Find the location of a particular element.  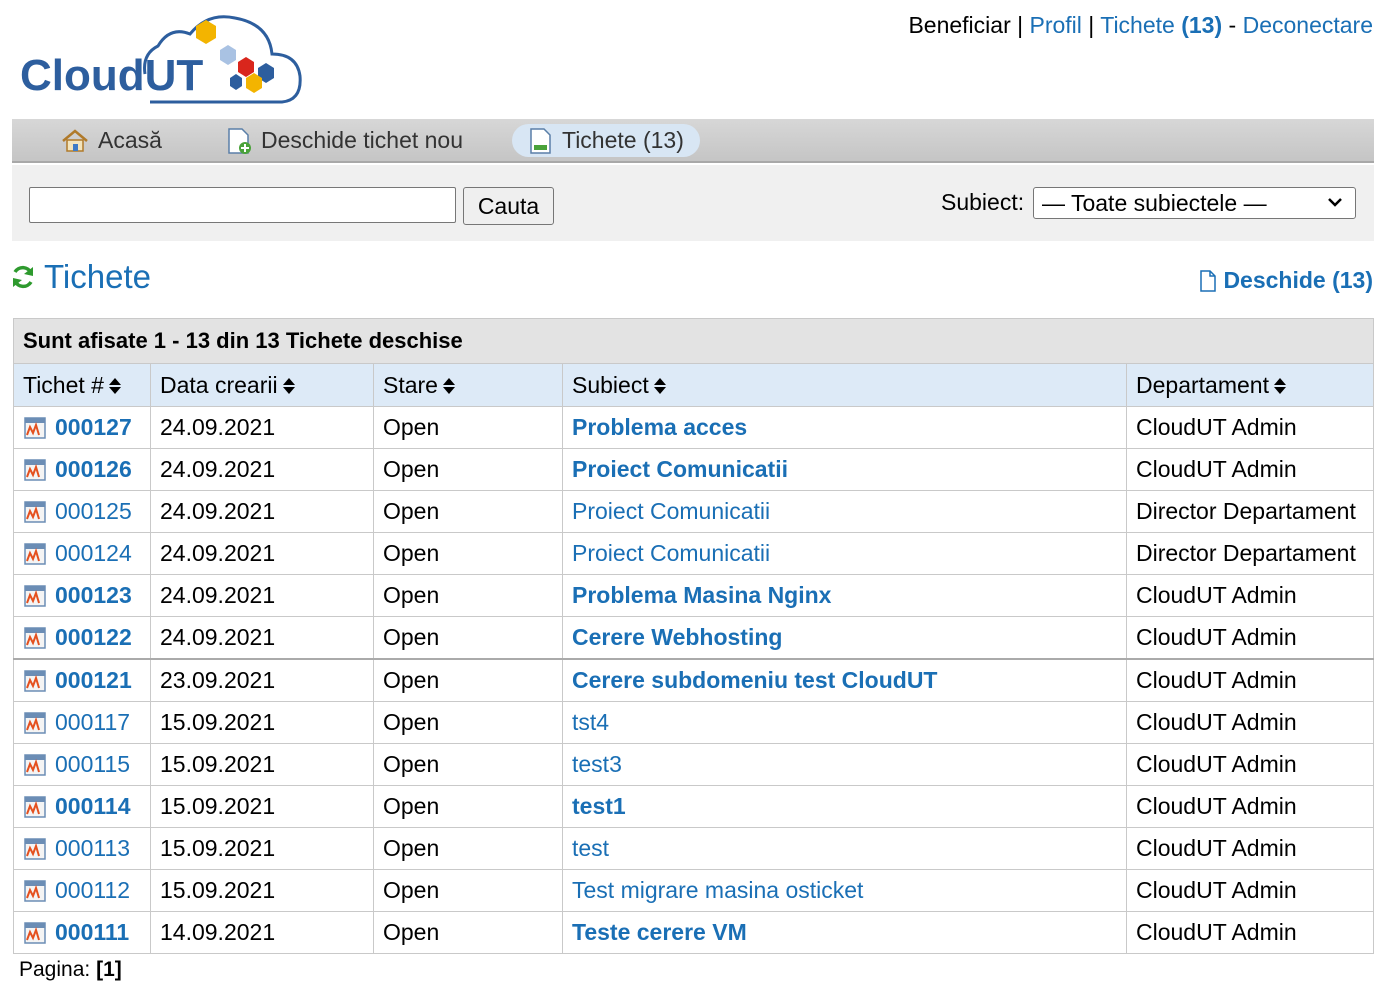

column-header-label: Subiect is located at coordinates (610, 384).